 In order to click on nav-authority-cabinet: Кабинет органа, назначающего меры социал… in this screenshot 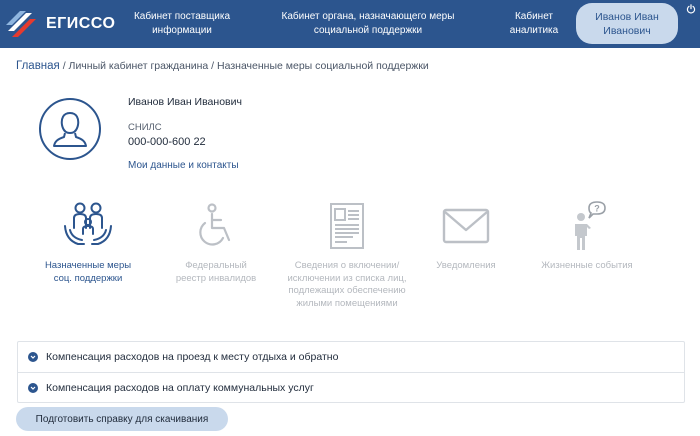, I will do `click(368, 24)`.